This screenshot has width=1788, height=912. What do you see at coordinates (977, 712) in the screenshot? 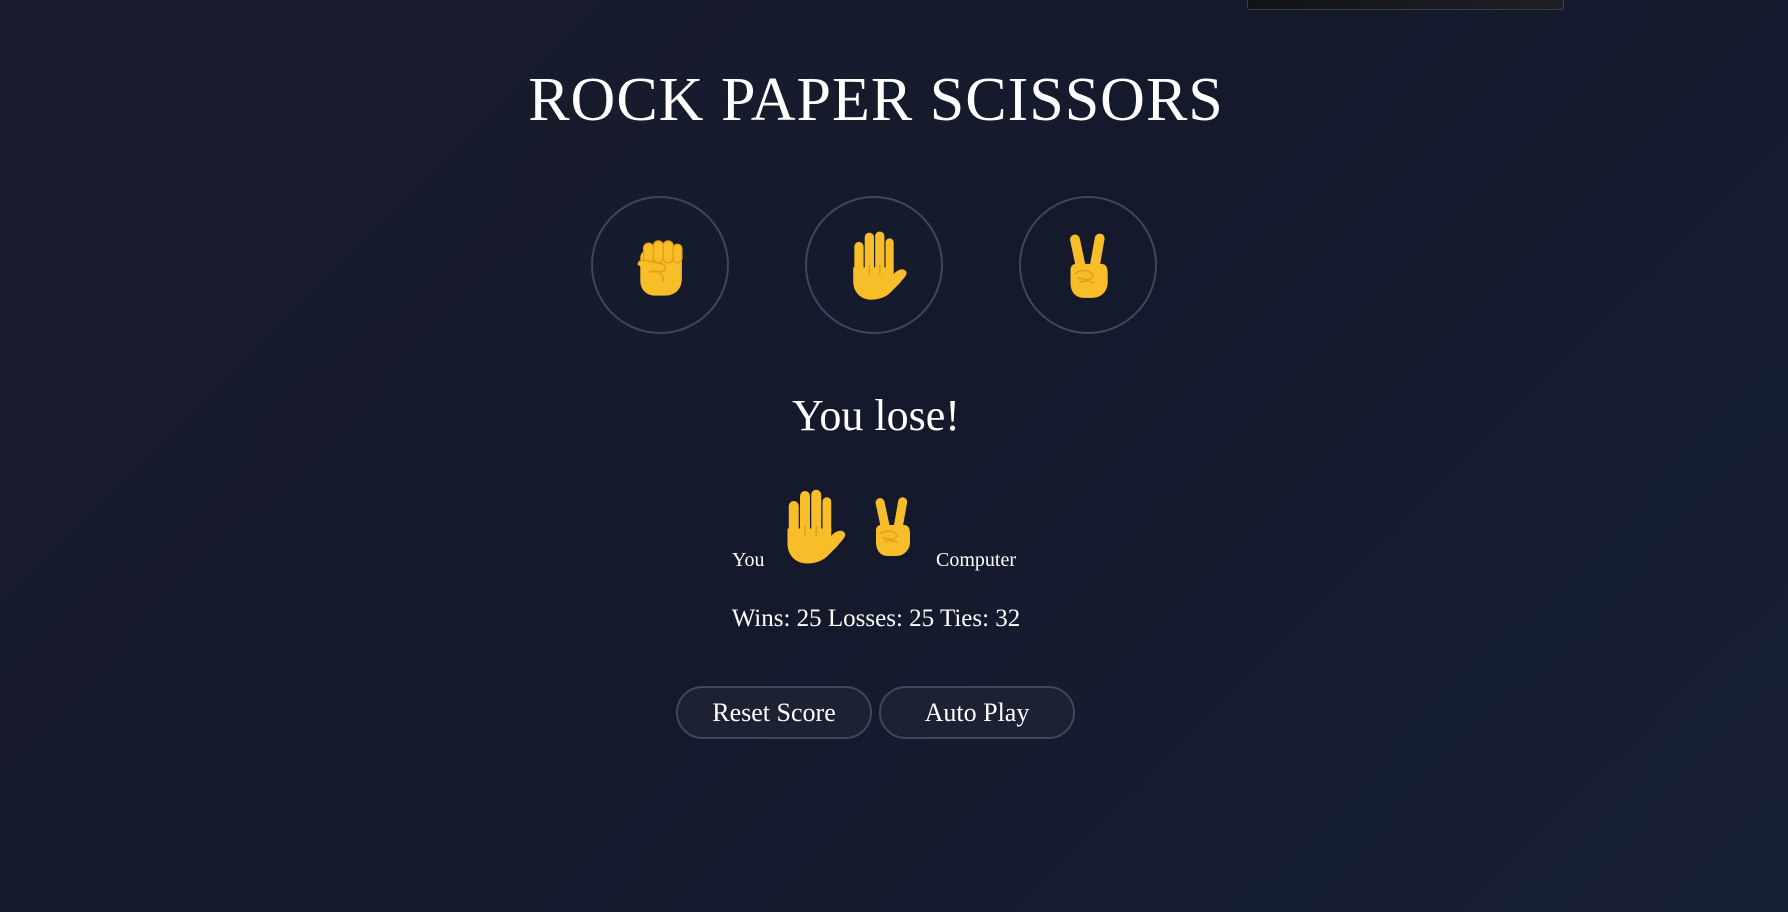
I see `auto-play-button: Auto Play` at bounding box center [977, 712].